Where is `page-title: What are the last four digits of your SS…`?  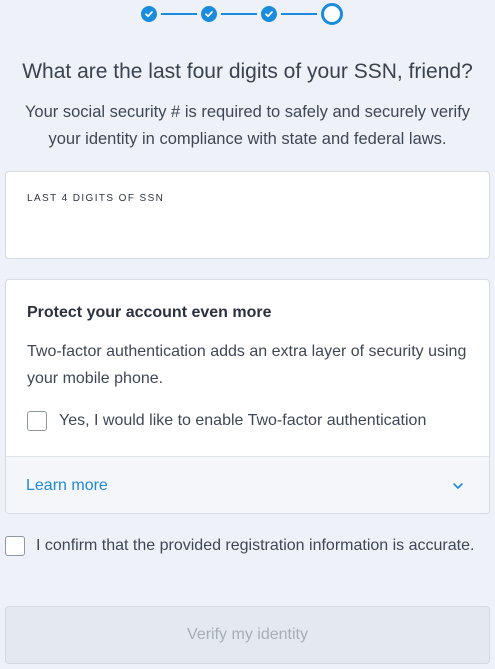
page-title: What are the last four digits of your SS… is located at coordinates (247, 71).